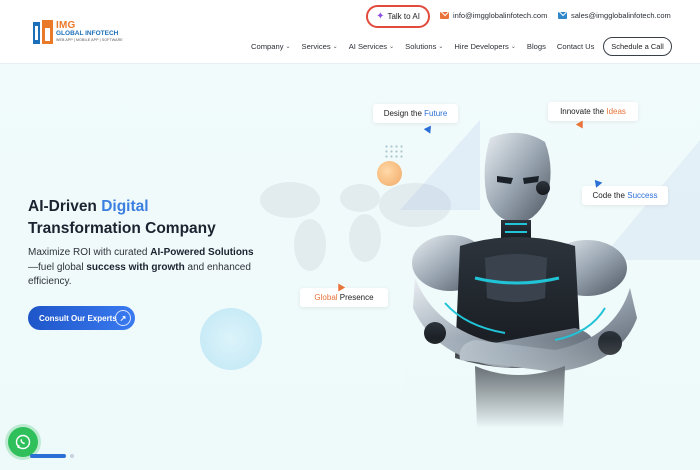  I want to click on nav-label: Services, so click(316, 46).